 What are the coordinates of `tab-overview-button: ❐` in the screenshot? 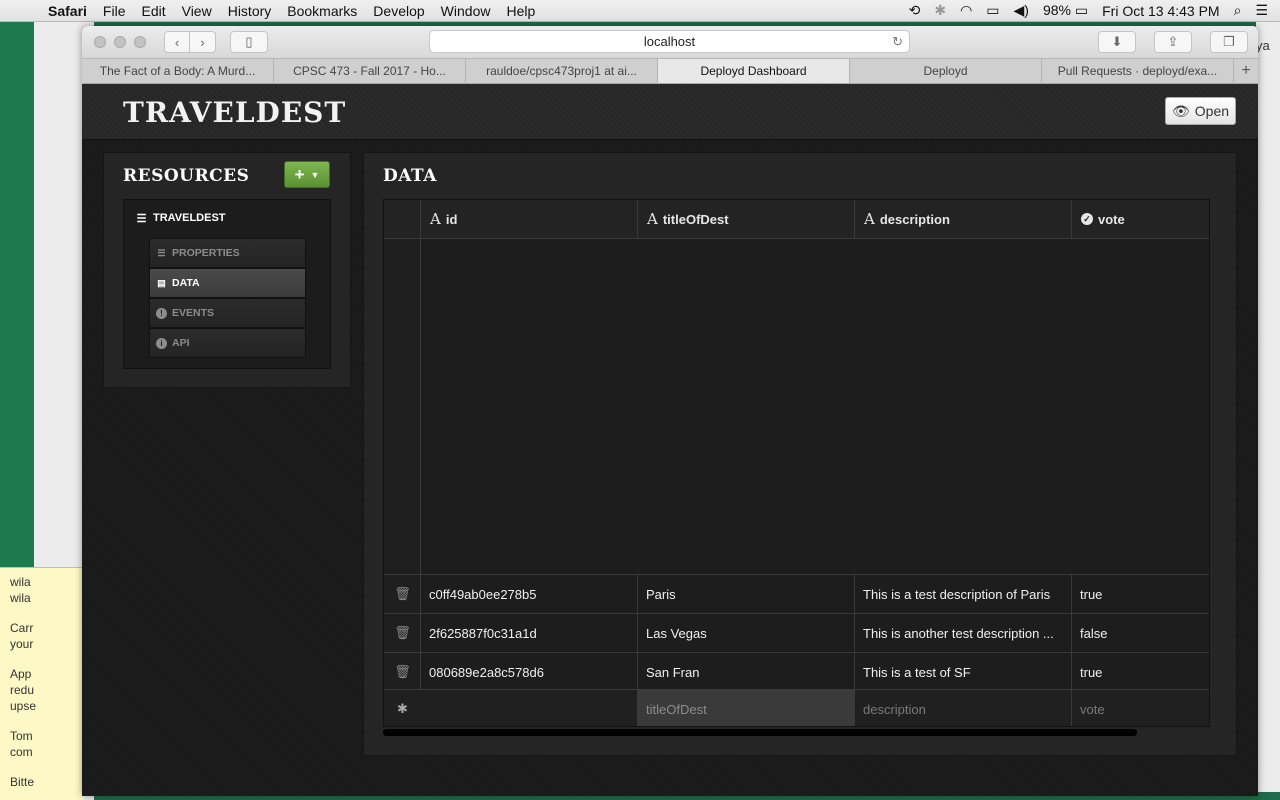 It's located at (1229, 42).